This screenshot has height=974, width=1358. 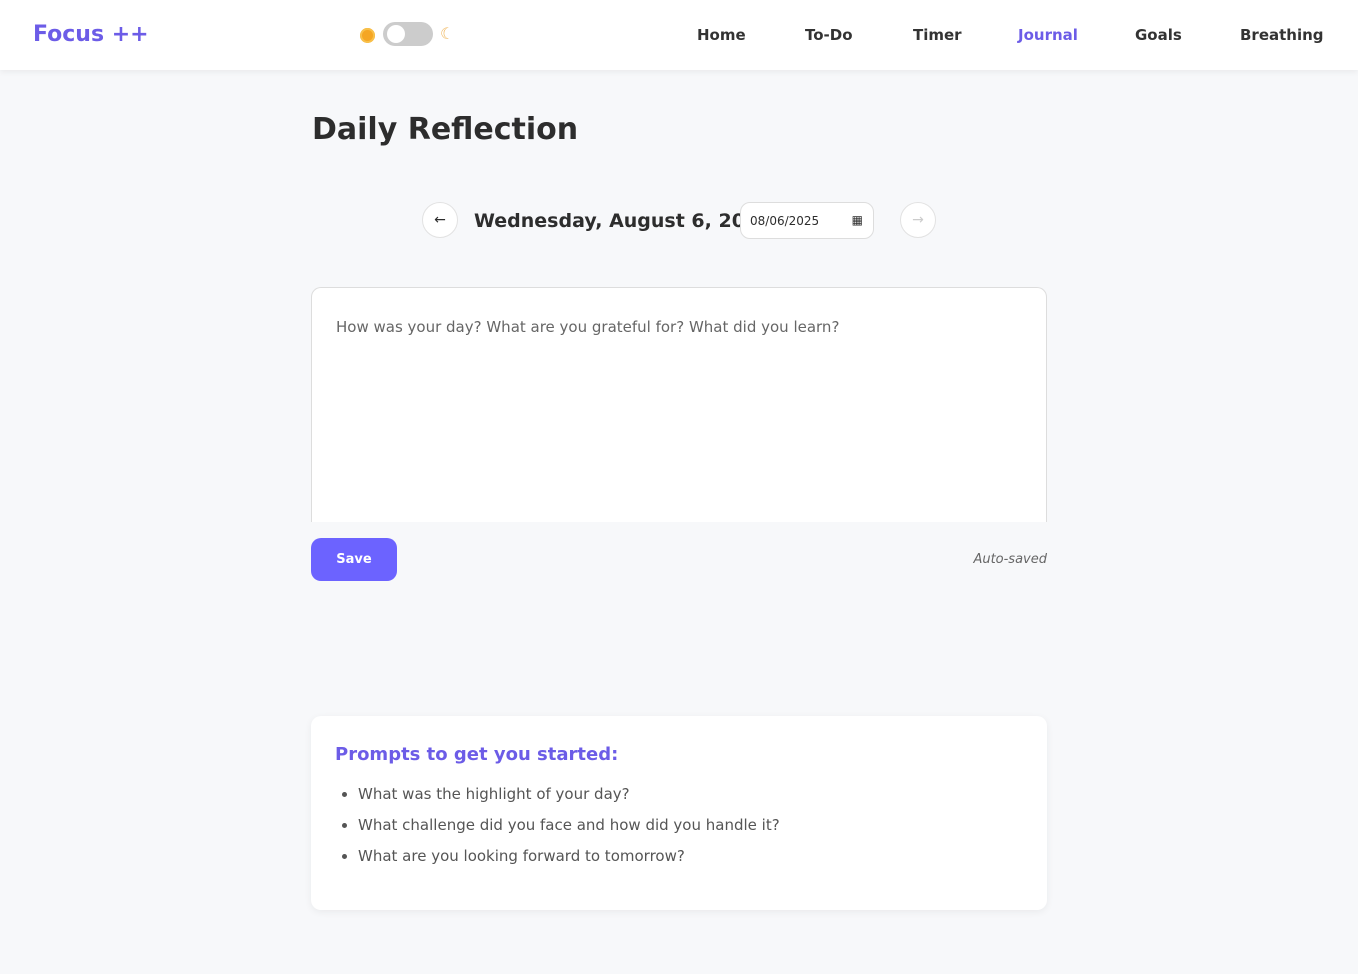 What do you see at coordinates (857, 220) in the screenshot?
I see `calendar-icon: ▦` at bounding box center [857, 220].